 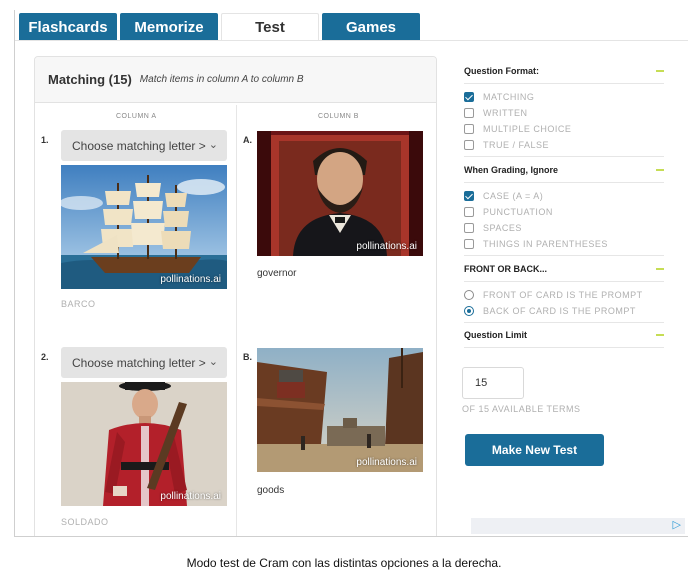 I want to click on format-option-true-false: TRUE / FALSE, so click(x=506, y=144).